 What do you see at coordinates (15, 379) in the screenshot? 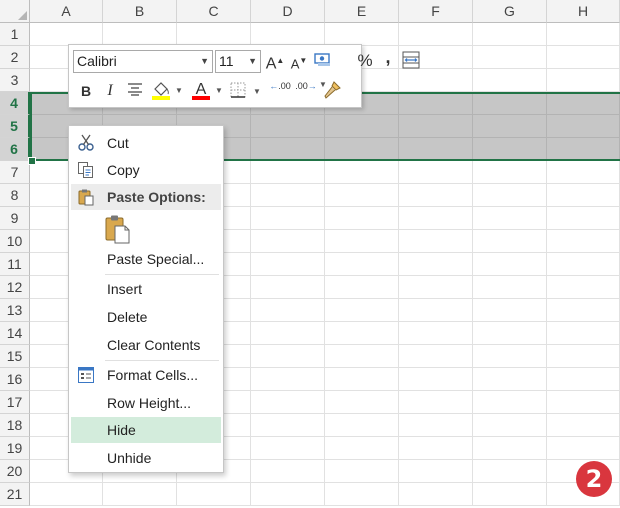
I see `row-header-16: 16` at bounding box center [15, 379].